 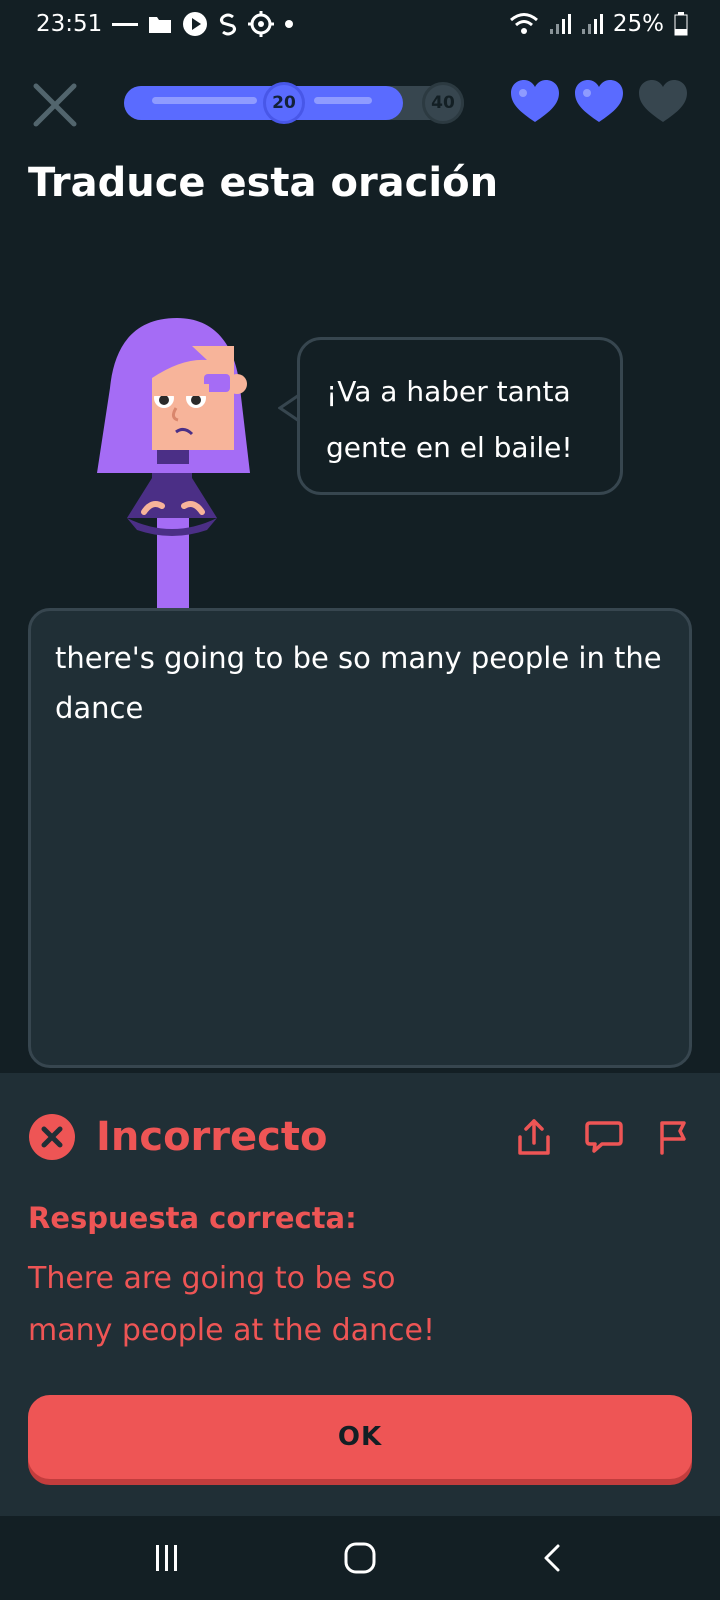 I want to click on status-bar: 23:51 25%, so click(x=360, y=24).